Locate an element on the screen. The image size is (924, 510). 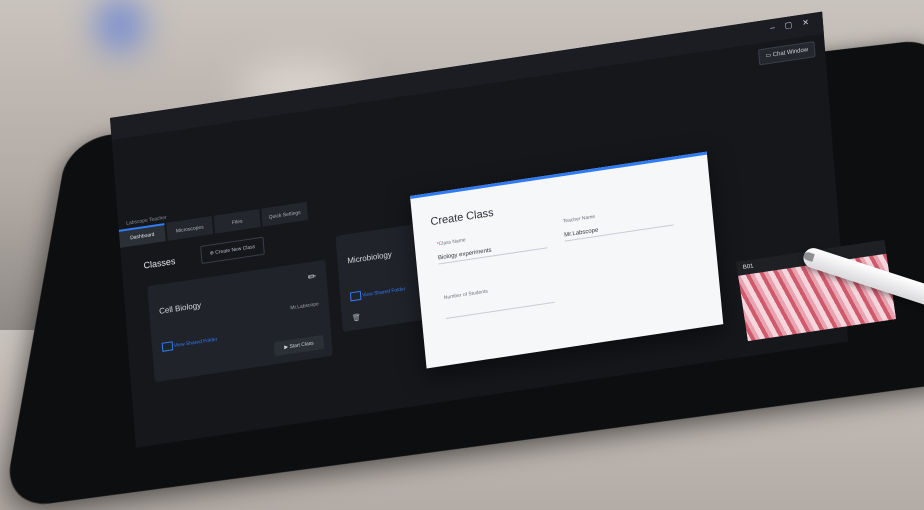
class-name: Microbiology is located at coordinates (370, 257).